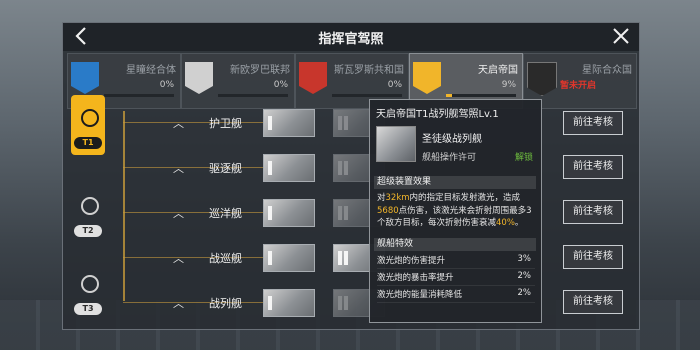 The image size is (700, 350). I want to click on ship-class-label: 战巡舰, so click(225, 258).